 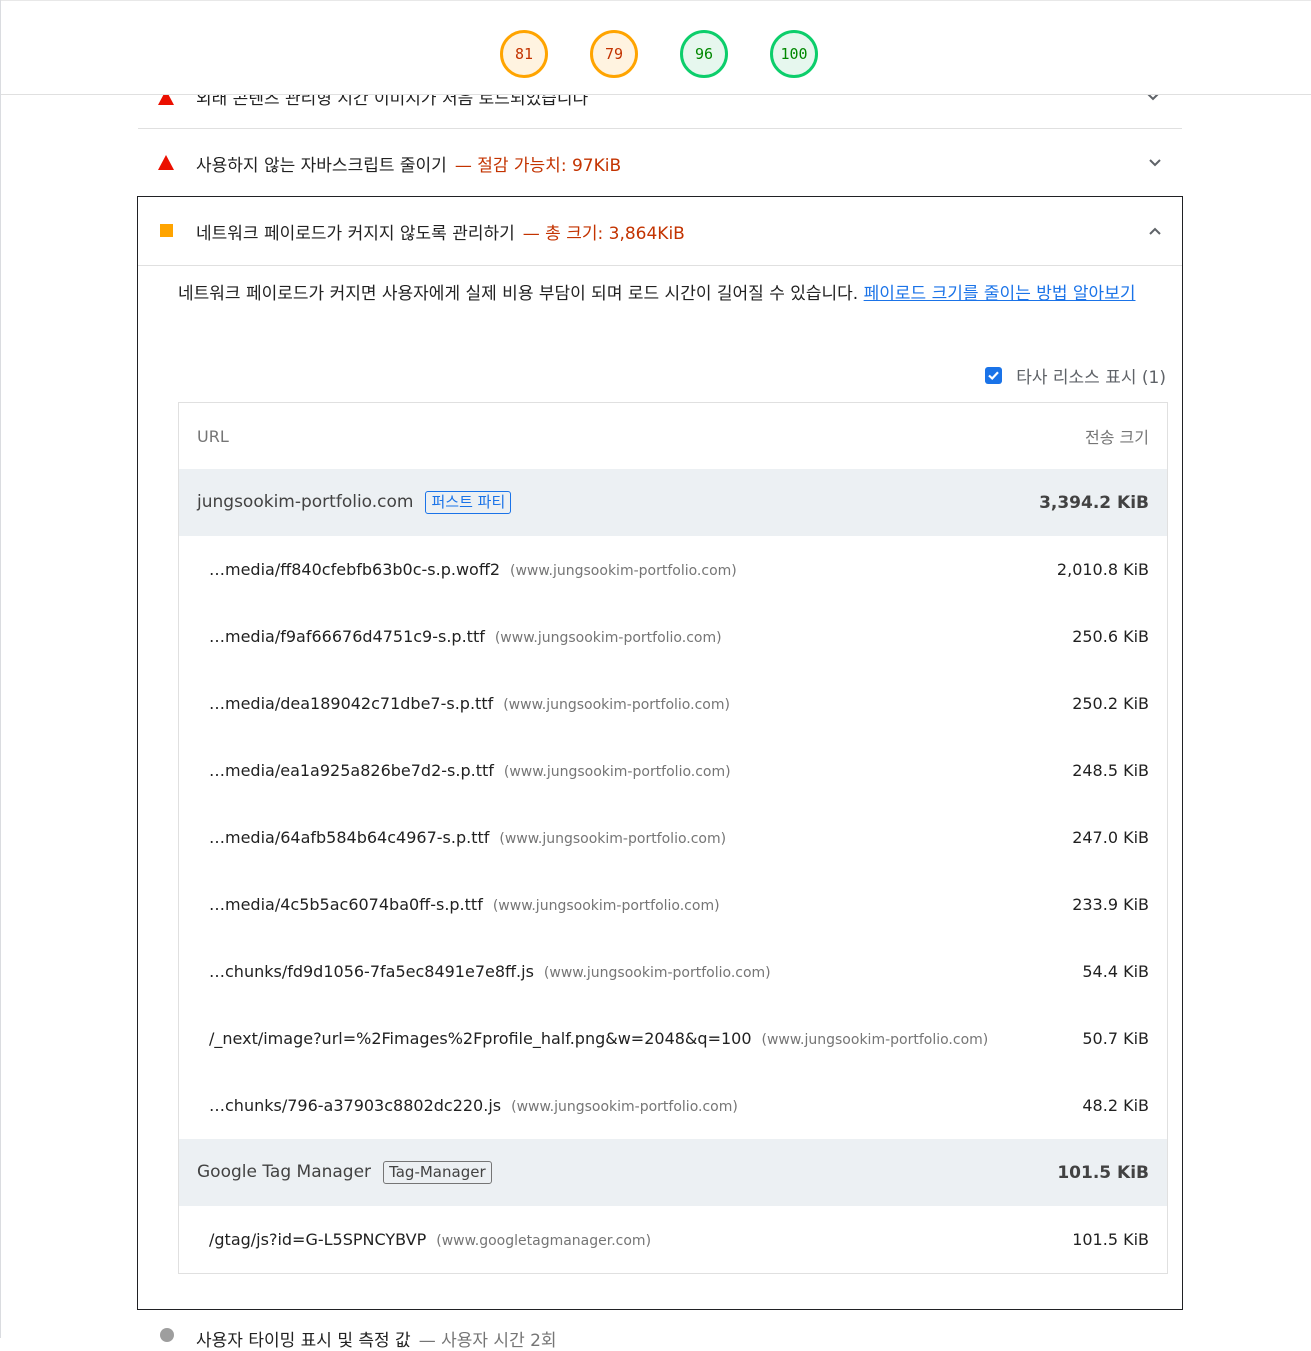 What do you see at coordinates (347, 636) in the screenshot?
I see `resource-url: …media/f9af66676d4751c9-s.p.ttf` at bounding box center [347, 636].